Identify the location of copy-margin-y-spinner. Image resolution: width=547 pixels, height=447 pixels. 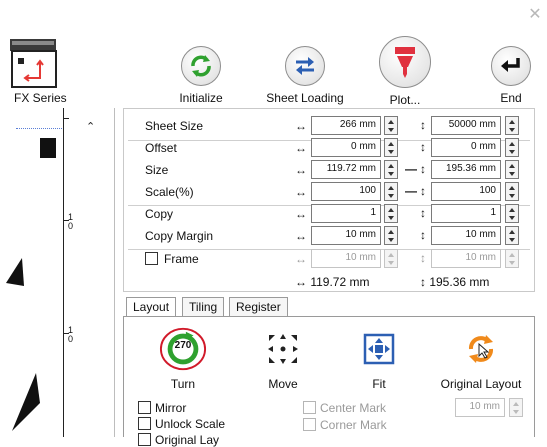
(512, 235).